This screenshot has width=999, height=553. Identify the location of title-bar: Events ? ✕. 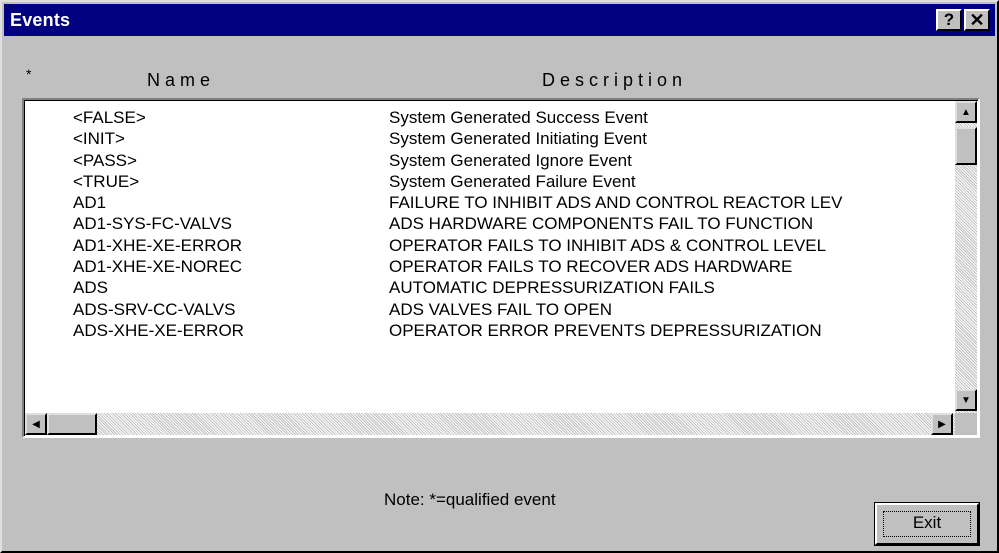
(499, 20).